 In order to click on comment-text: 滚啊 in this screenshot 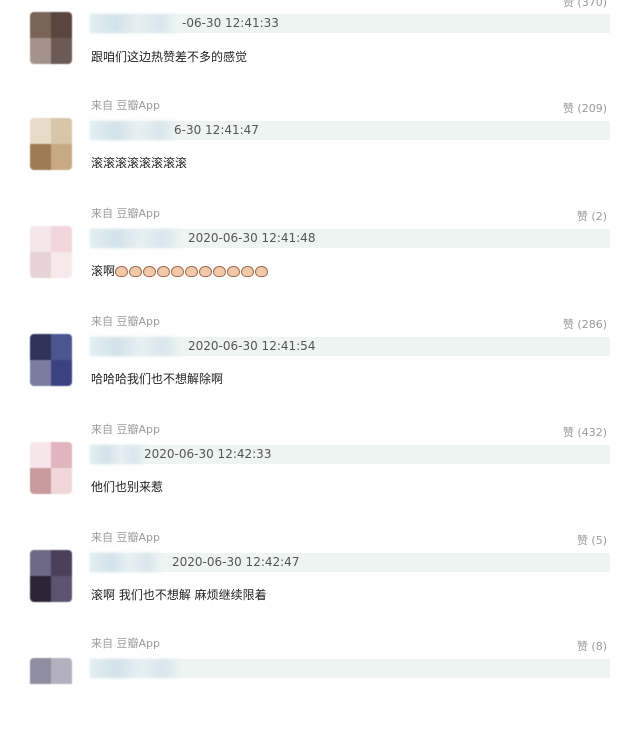, I will do `click(180, 270)`.